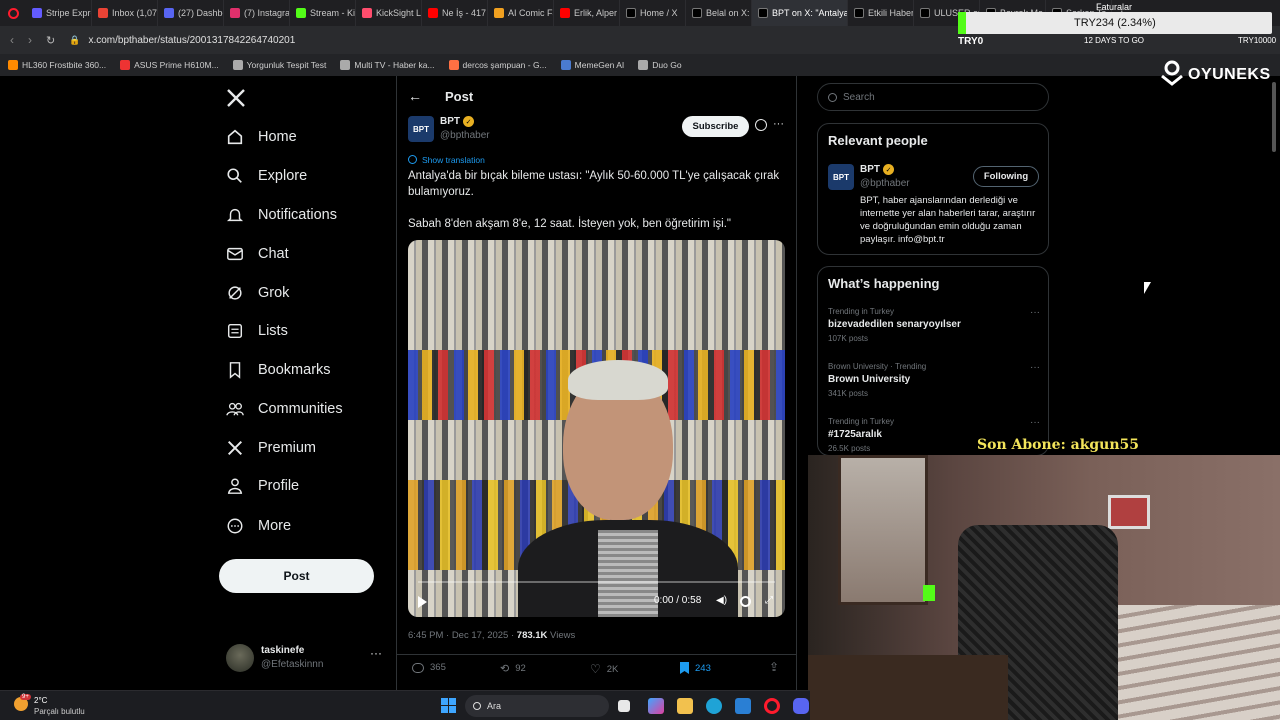  Describe the element at coordinates (521, 13) in the screenshot. I see `browser-tab: AI Comic Fa` at that location.